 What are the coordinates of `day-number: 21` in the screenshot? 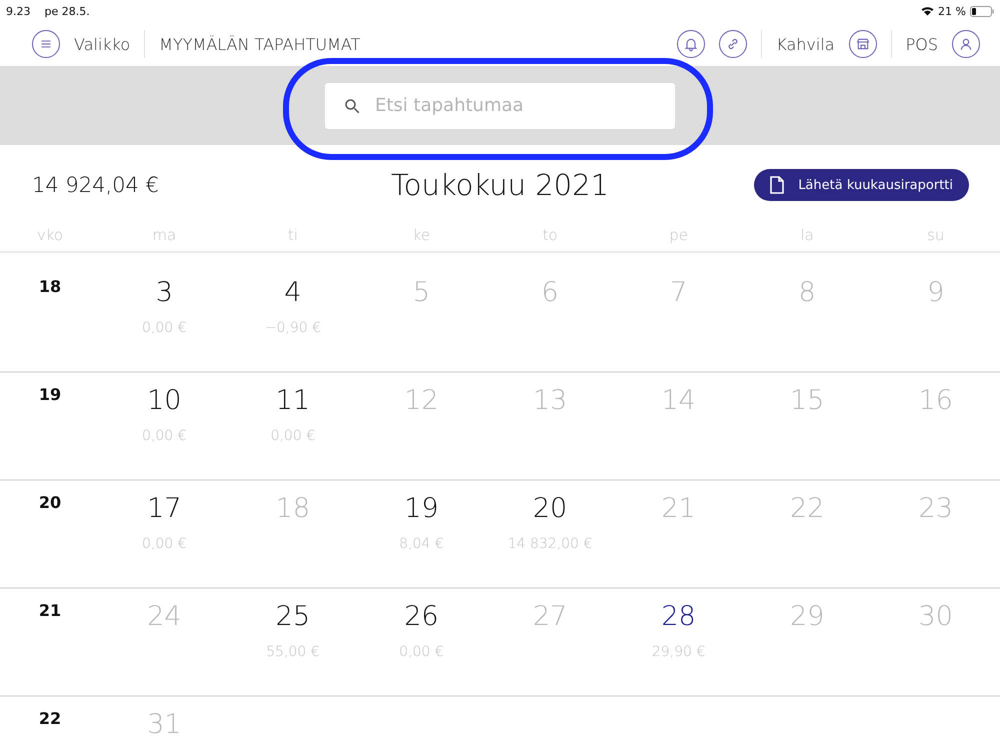 It's located at (678, 508).